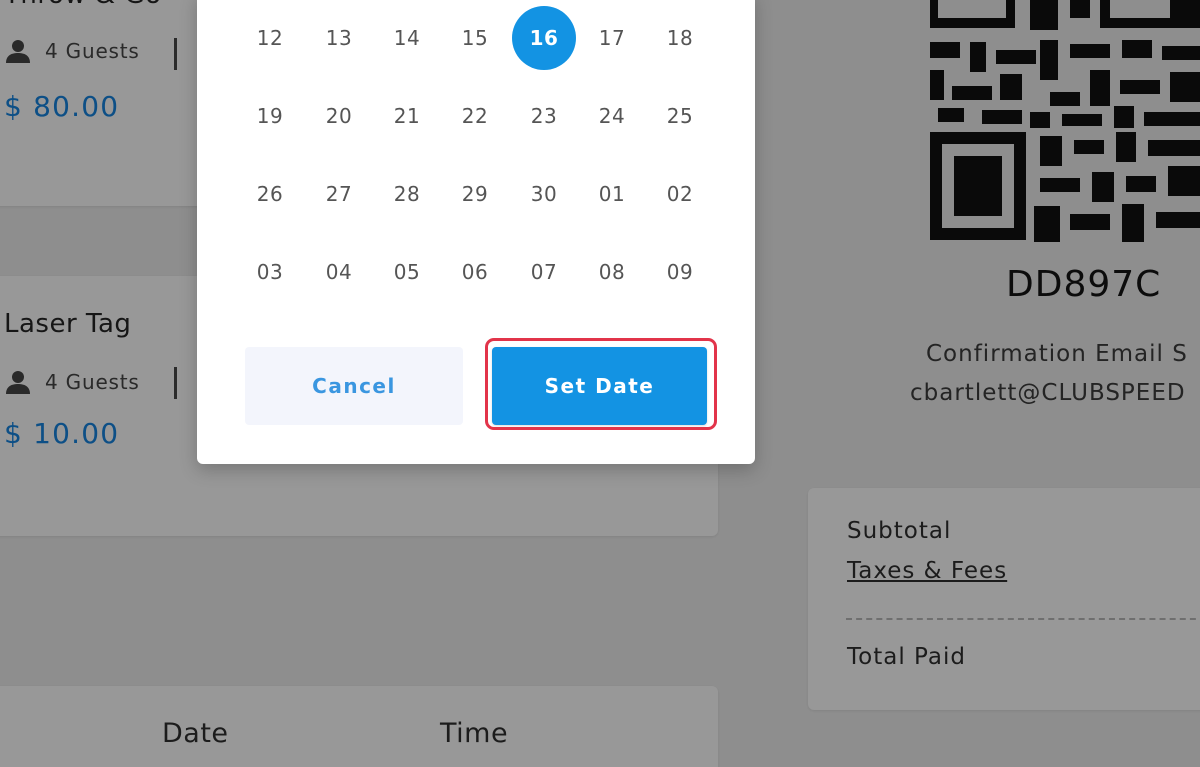  What do you see at coordinates (612, 38) in the screenshot?
I see `calendar-day: 17` at bounding box center [612, 38].